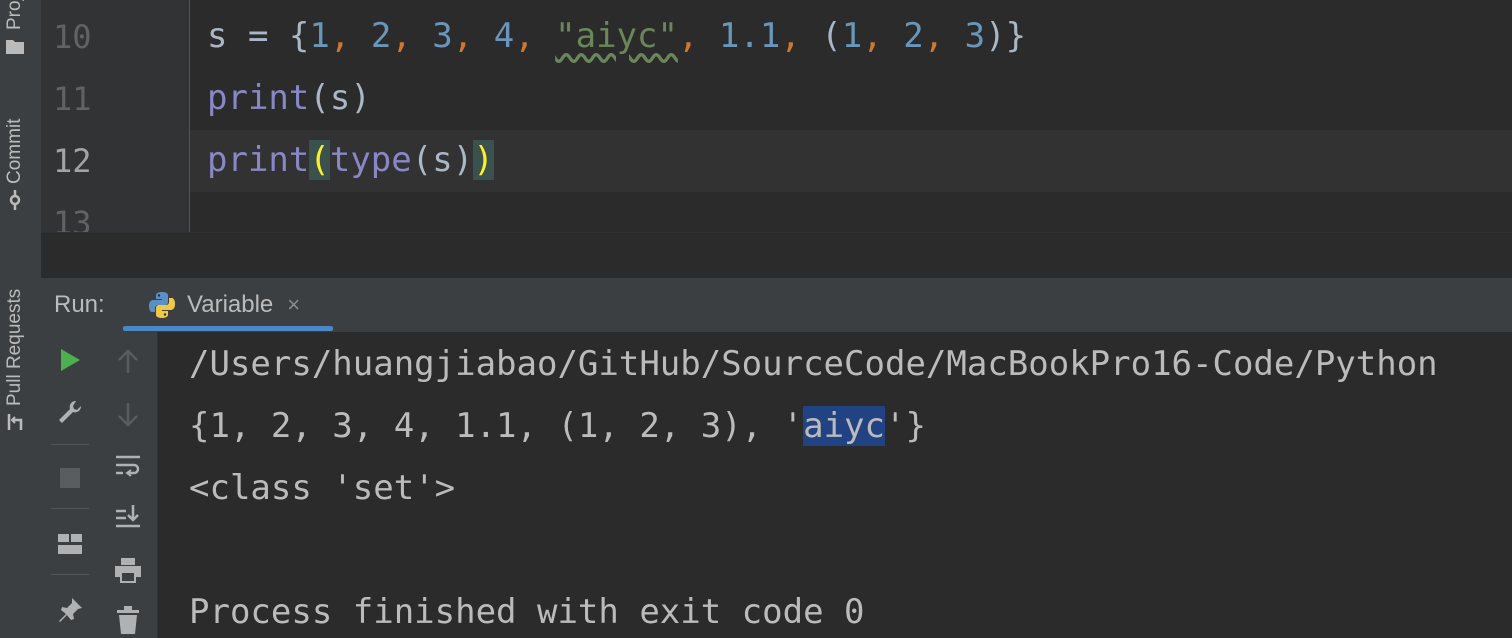 This screenshot has width=1512, height=638. What do you see at coordinates (350, 160) in the screenshot?
I see `code-line-12: print(type(s))` at bounding box center [350, 160].